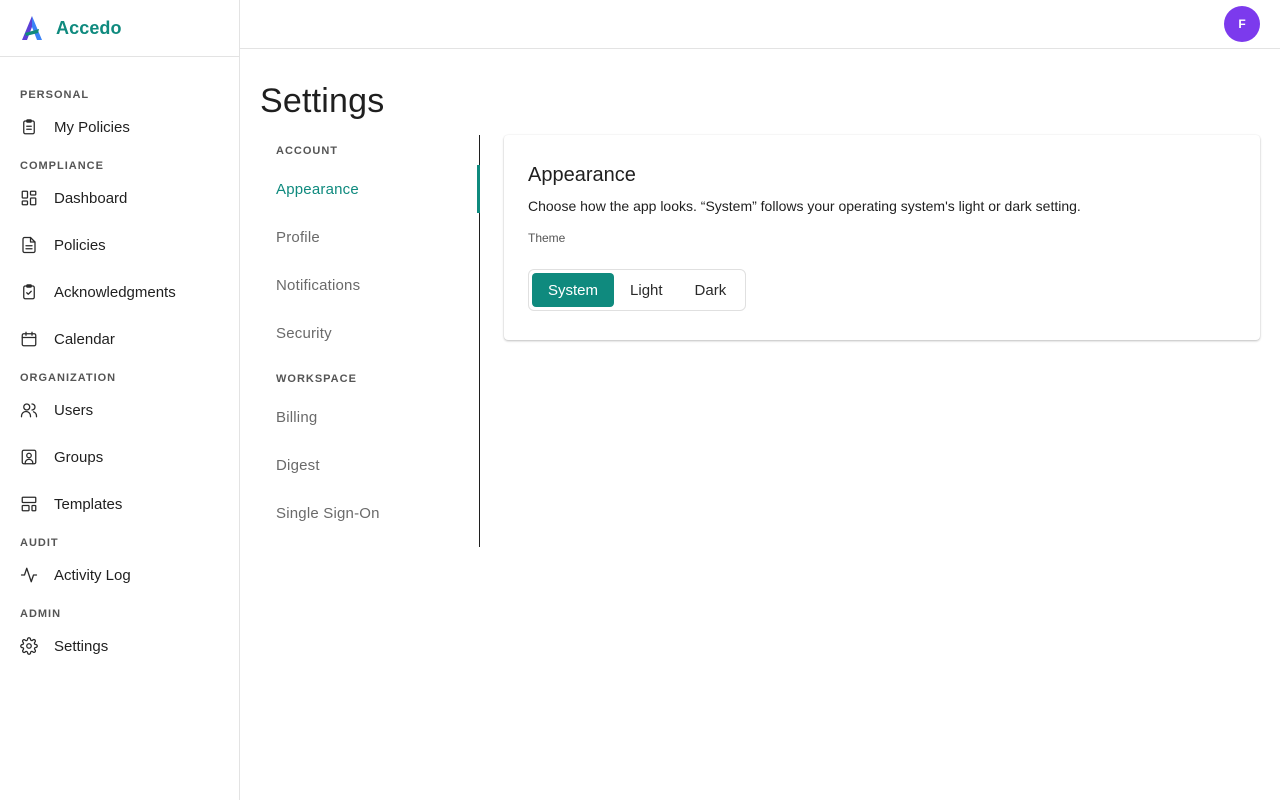  What do you see at coordinates (646, 290) in the screenshot?
I see `theme-option-light: Light` at bounding box center [646, 290].